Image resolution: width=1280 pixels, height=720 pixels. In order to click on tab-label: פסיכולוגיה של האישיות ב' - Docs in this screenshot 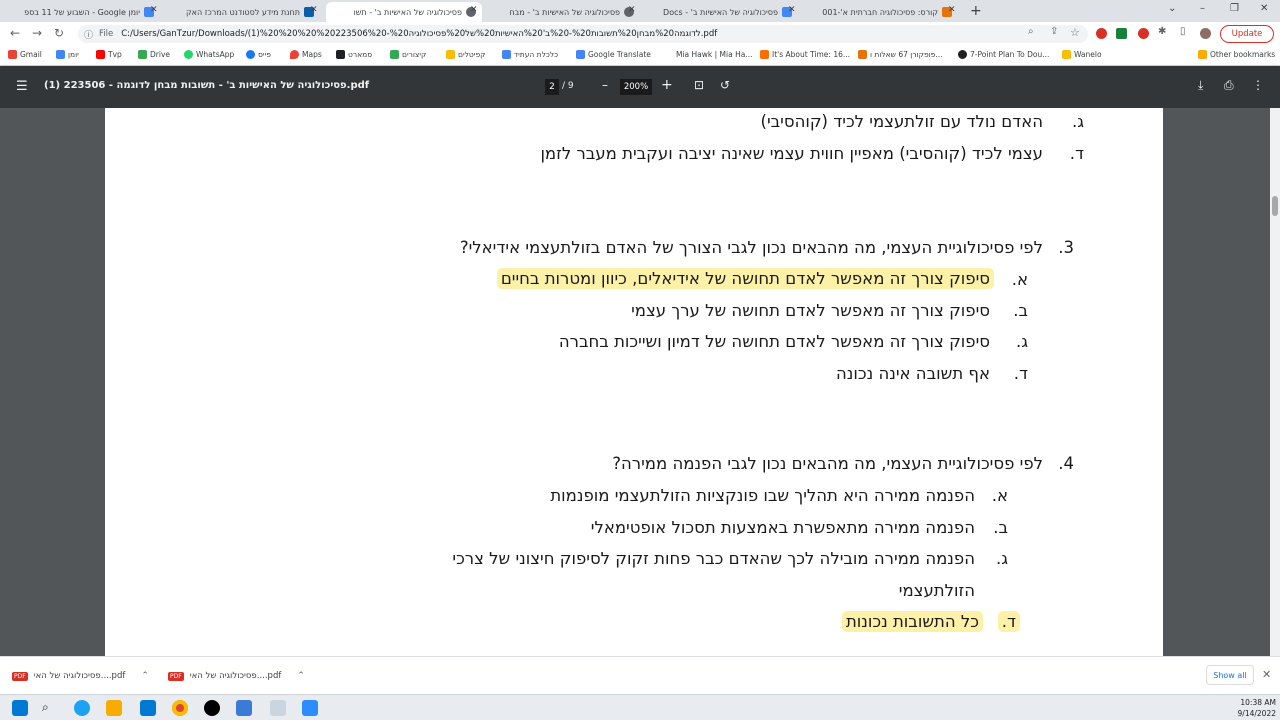, I will do `click(720, 12)`.